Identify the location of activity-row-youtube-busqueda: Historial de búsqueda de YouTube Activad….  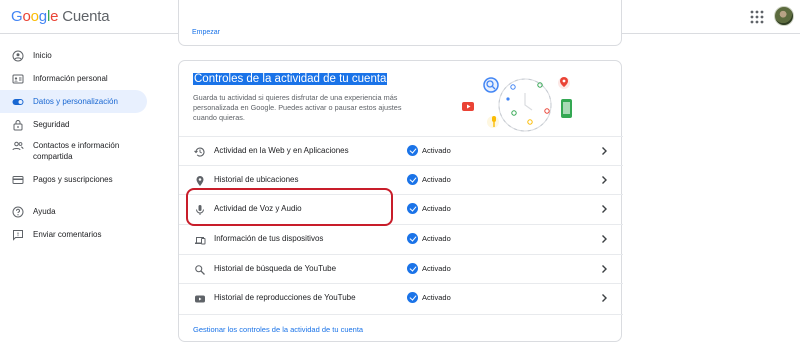
(401, 268).